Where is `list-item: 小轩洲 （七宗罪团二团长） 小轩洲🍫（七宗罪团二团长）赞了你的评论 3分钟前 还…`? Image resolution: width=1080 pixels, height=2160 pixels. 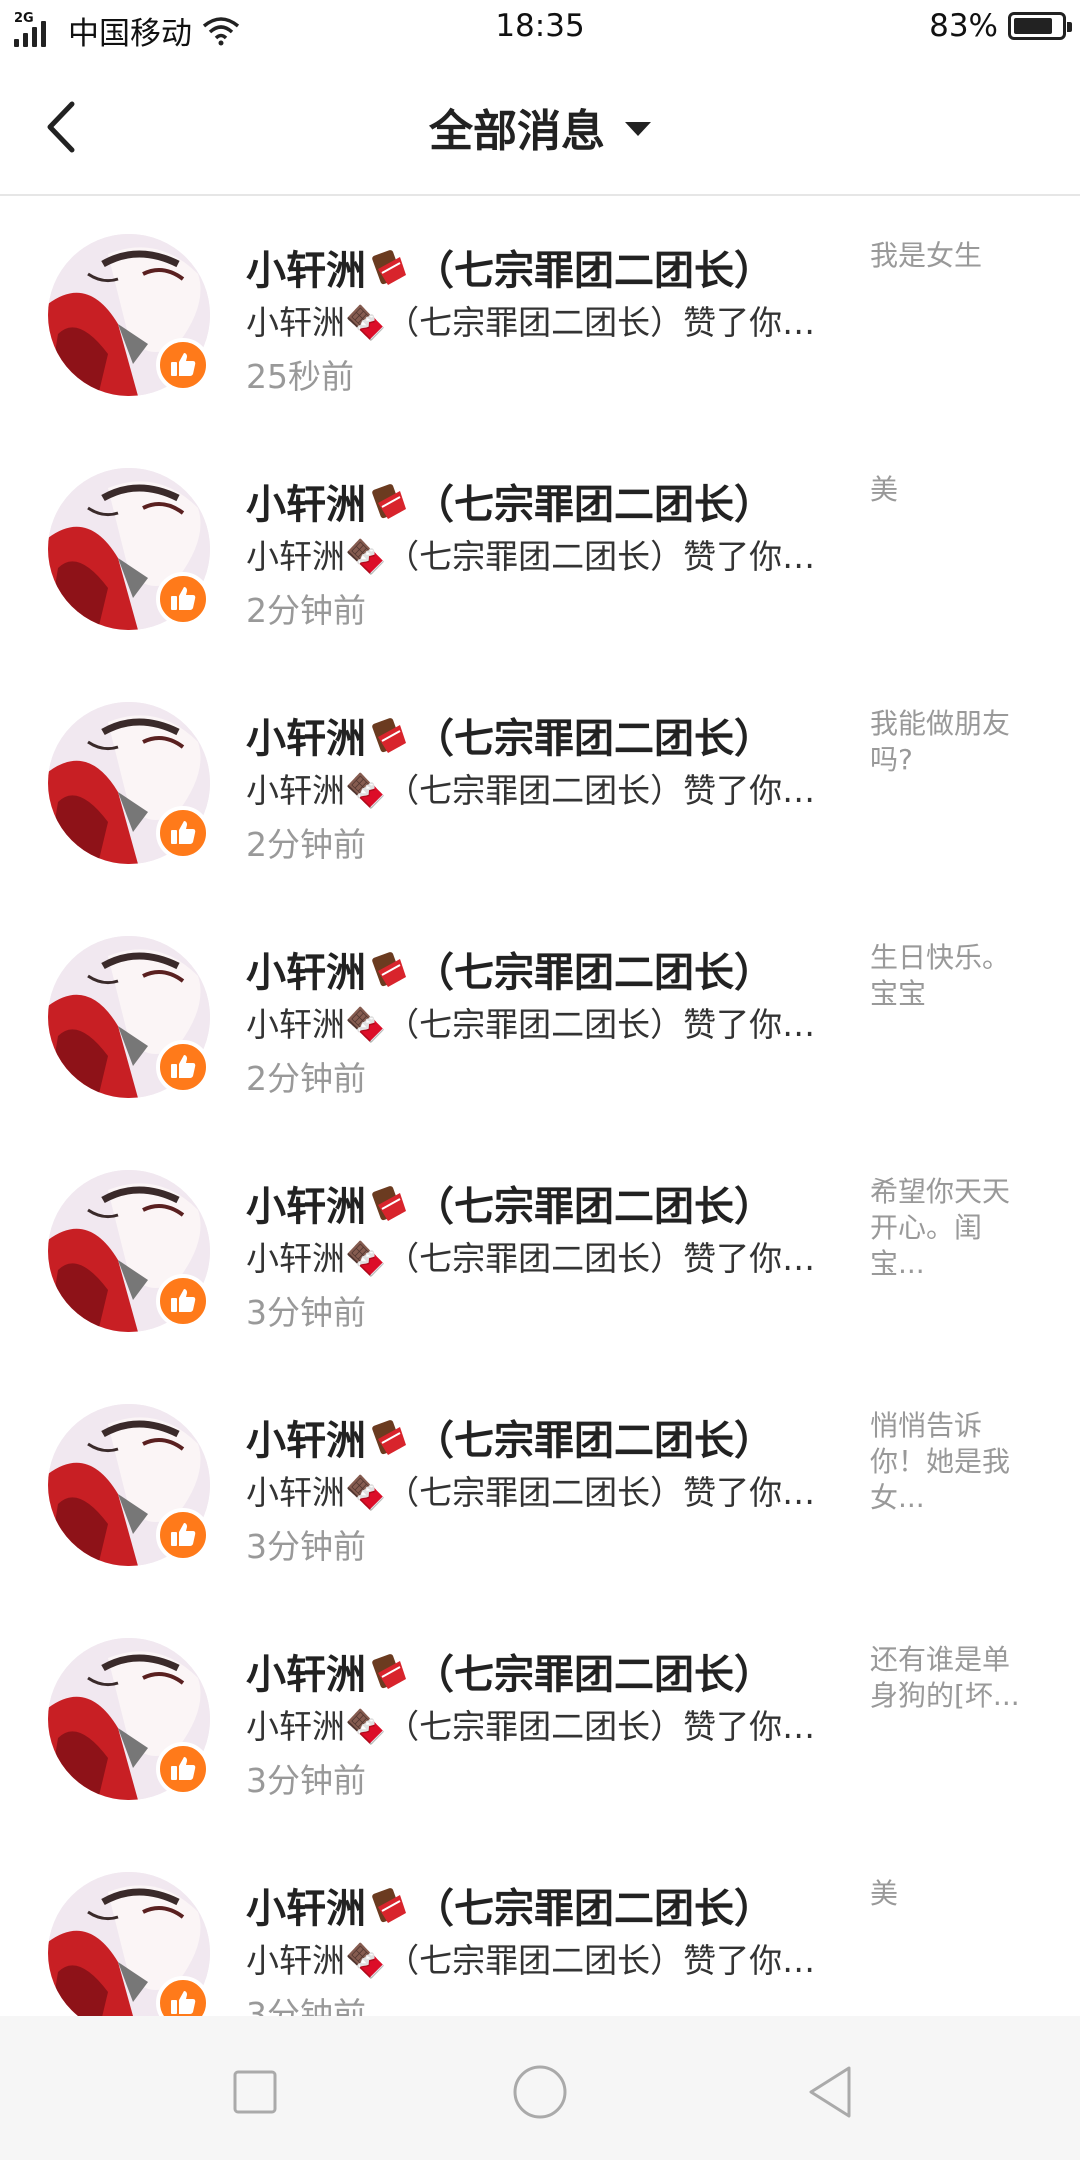 list-item: 小轩洲 （七宗罪团二团长） 小轩洲🍫（七宗罪团二团长）赞了你的评论 3分钟前 还… is located at coordinates (540, 1719).